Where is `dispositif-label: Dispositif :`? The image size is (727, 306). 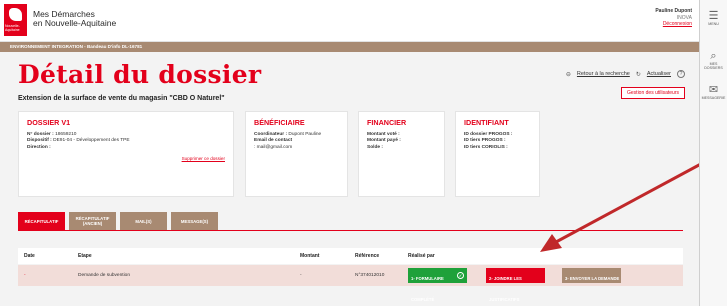 dispositif-label: Dispositif : is located at coordinates (39, 141).